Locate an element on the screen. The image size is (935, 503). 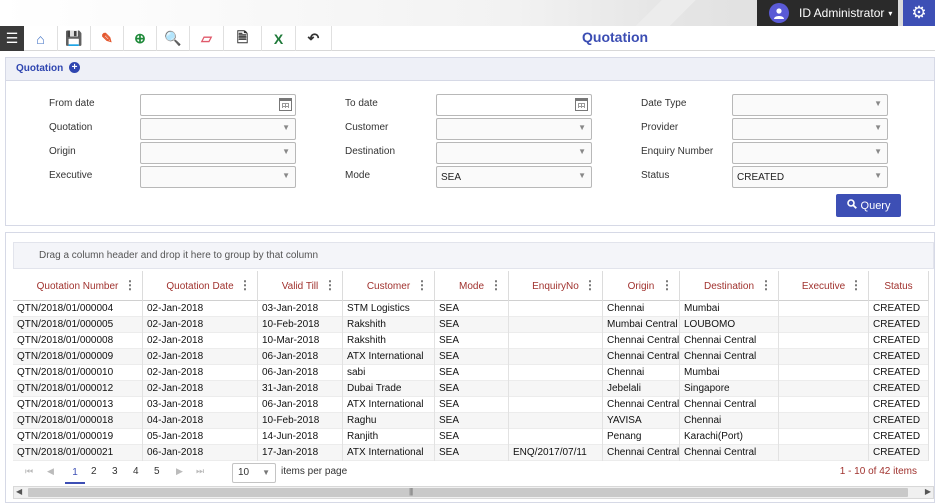
column-header: Mode ⋮ is located at coordinates (472, 286).